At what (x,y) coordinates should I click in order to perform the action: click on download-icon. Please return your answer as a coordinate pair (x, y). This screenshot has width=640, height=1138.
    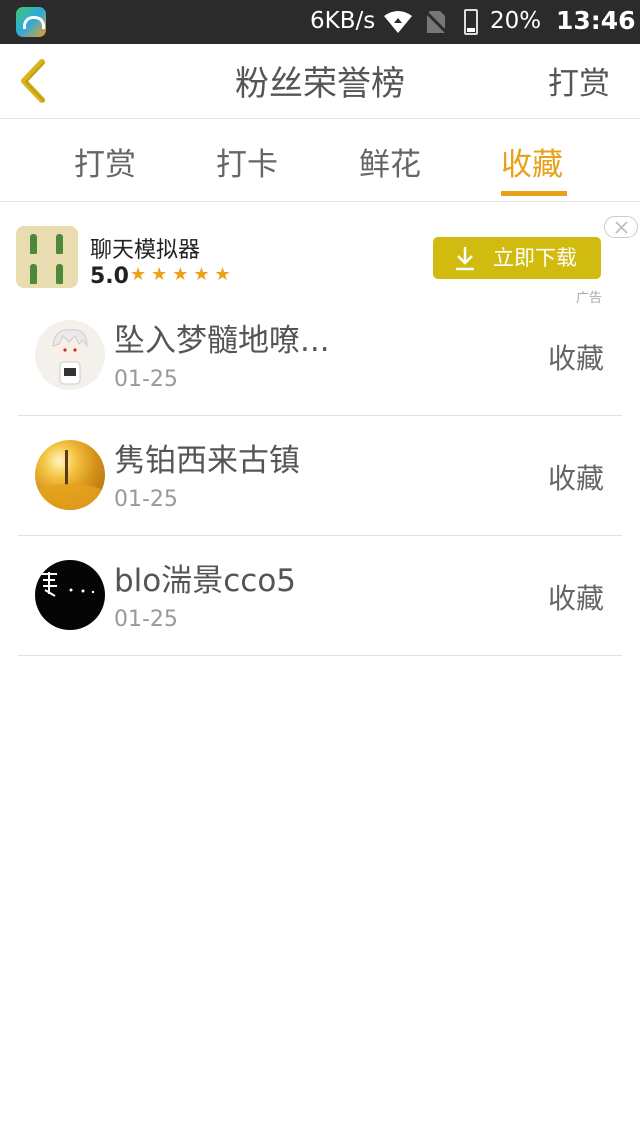
    Looking at the image, I should click on (465, 259).